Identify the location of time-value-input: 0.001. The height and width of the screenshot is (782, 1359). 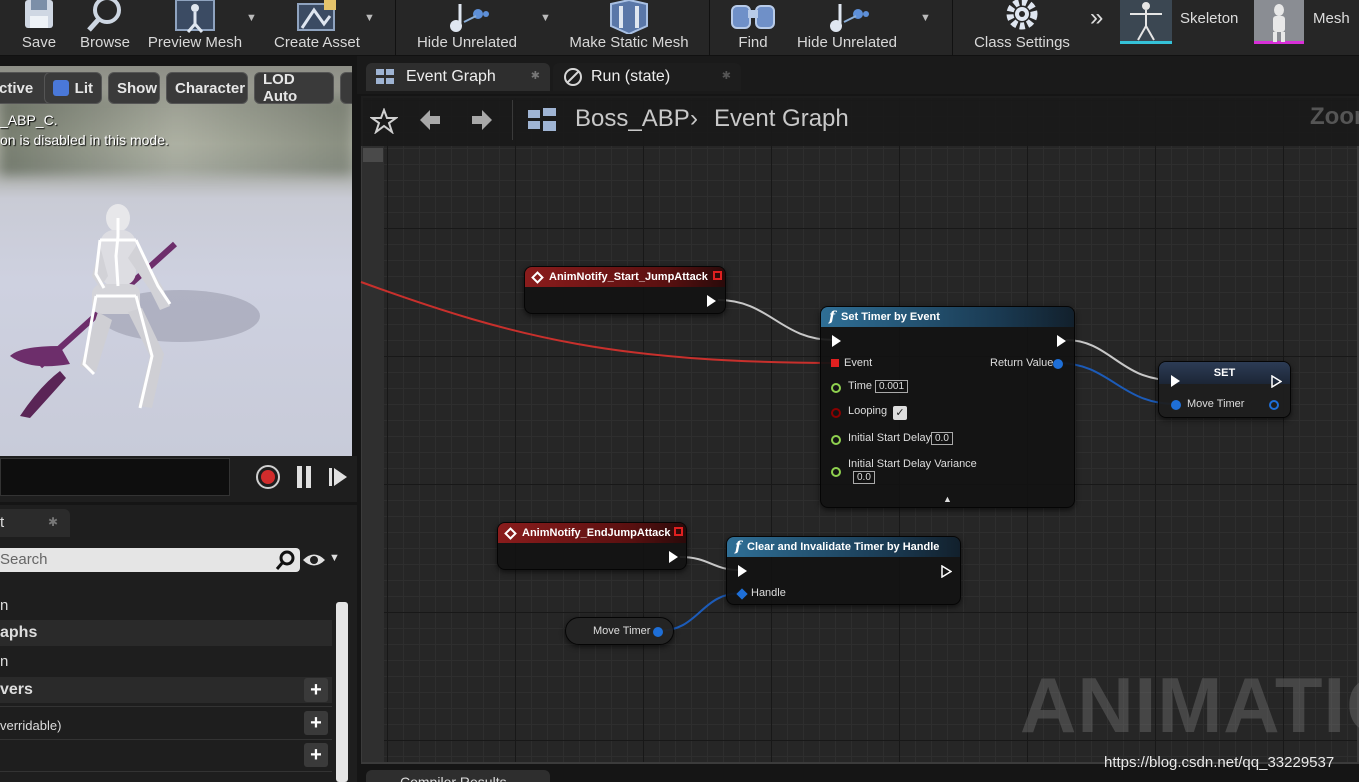
(892, 386).